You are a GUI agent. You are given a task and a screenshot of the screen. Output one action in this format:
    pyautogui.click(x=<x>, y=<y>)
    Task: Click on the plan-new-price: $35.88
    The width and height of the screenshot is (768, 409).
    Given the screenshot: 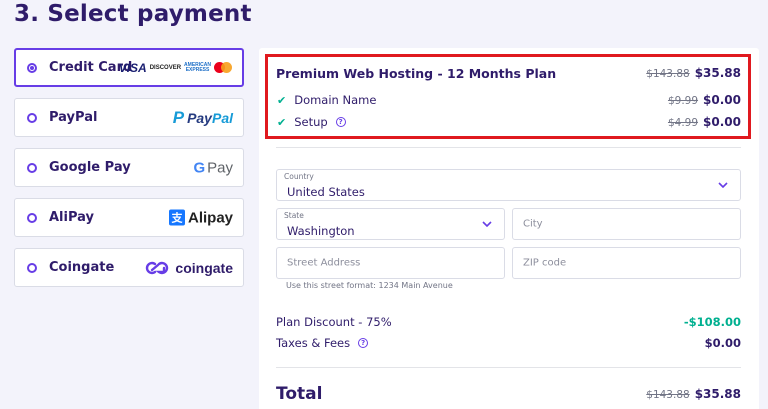 What is the action you would take?
    pyautogui.click(x=717, y=73)
    